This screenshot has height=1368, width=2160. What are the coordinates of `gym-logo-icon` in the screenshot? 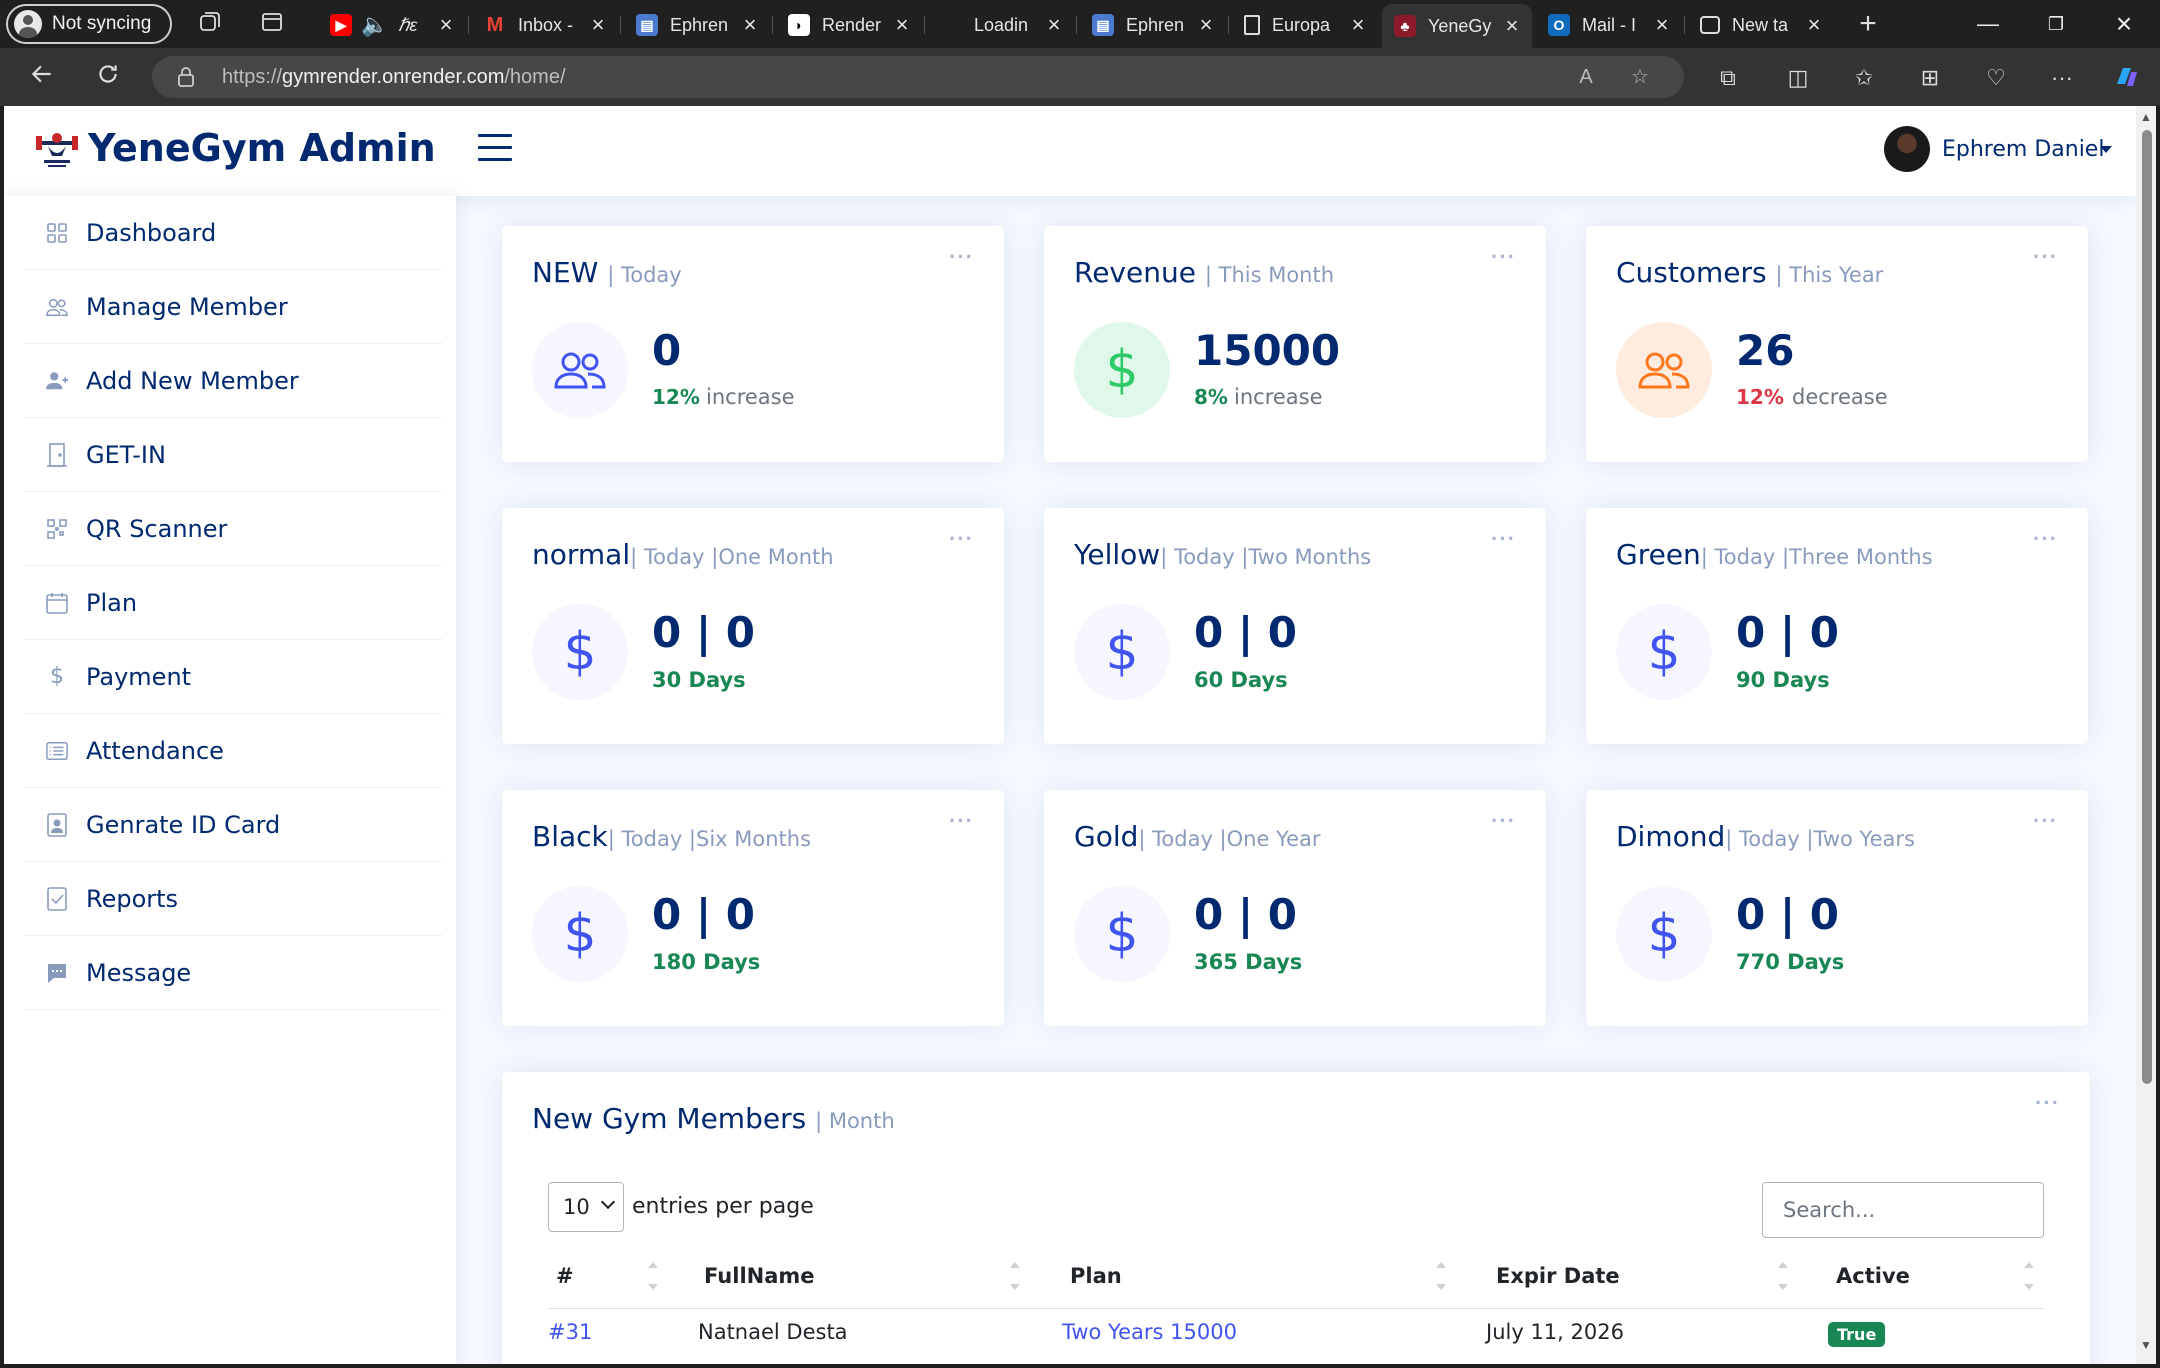 It's located at (57, 149).